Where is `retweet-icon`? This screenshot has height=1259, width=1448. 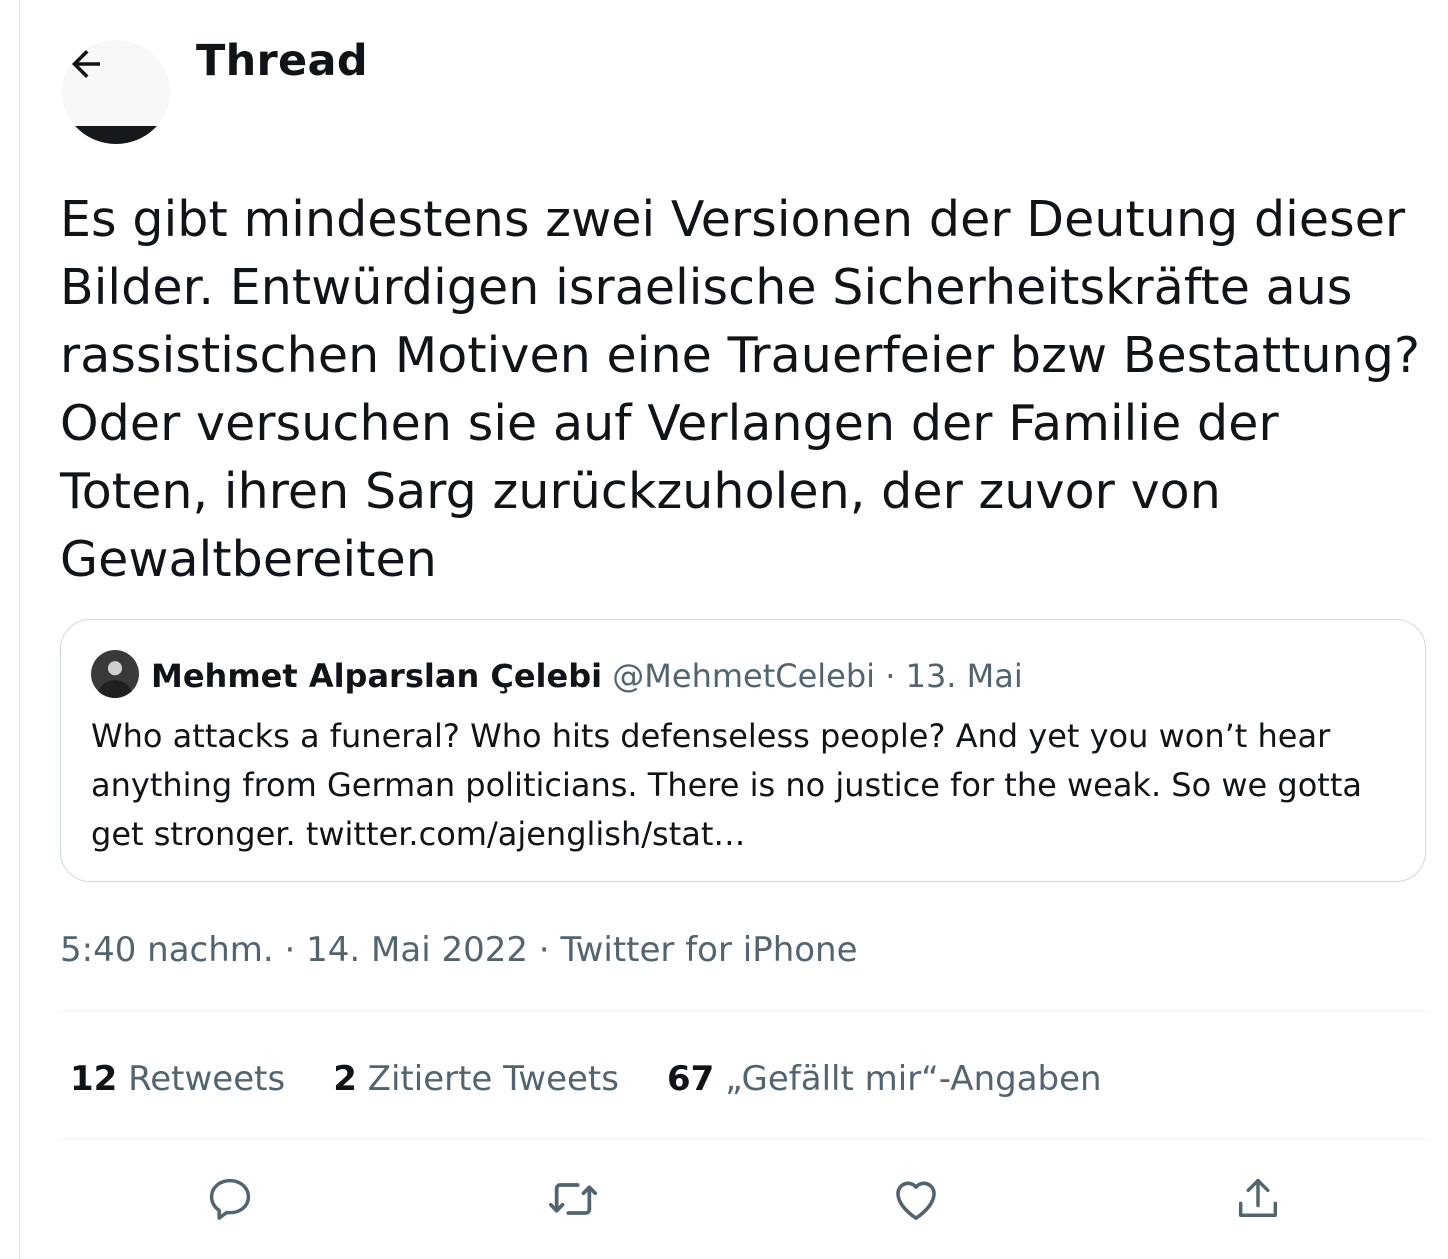 retweet-icon is located at coordinates (573, 1199).